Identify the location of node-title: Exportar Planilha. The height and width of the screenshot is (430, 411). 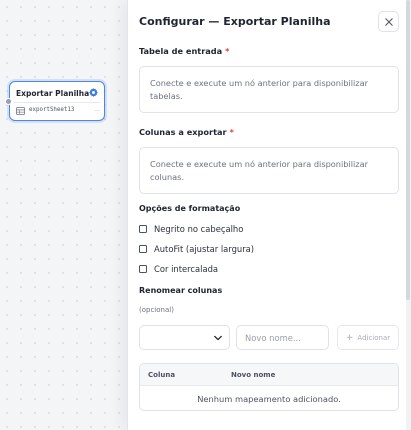
(53, 93).